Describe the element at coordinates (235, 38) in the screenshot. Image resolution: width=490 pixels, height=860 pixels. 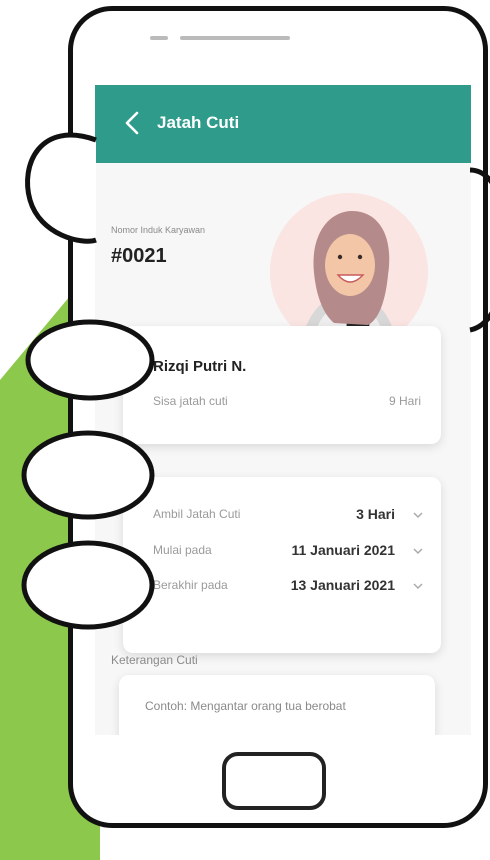
I see `speaker-bar` at that location.